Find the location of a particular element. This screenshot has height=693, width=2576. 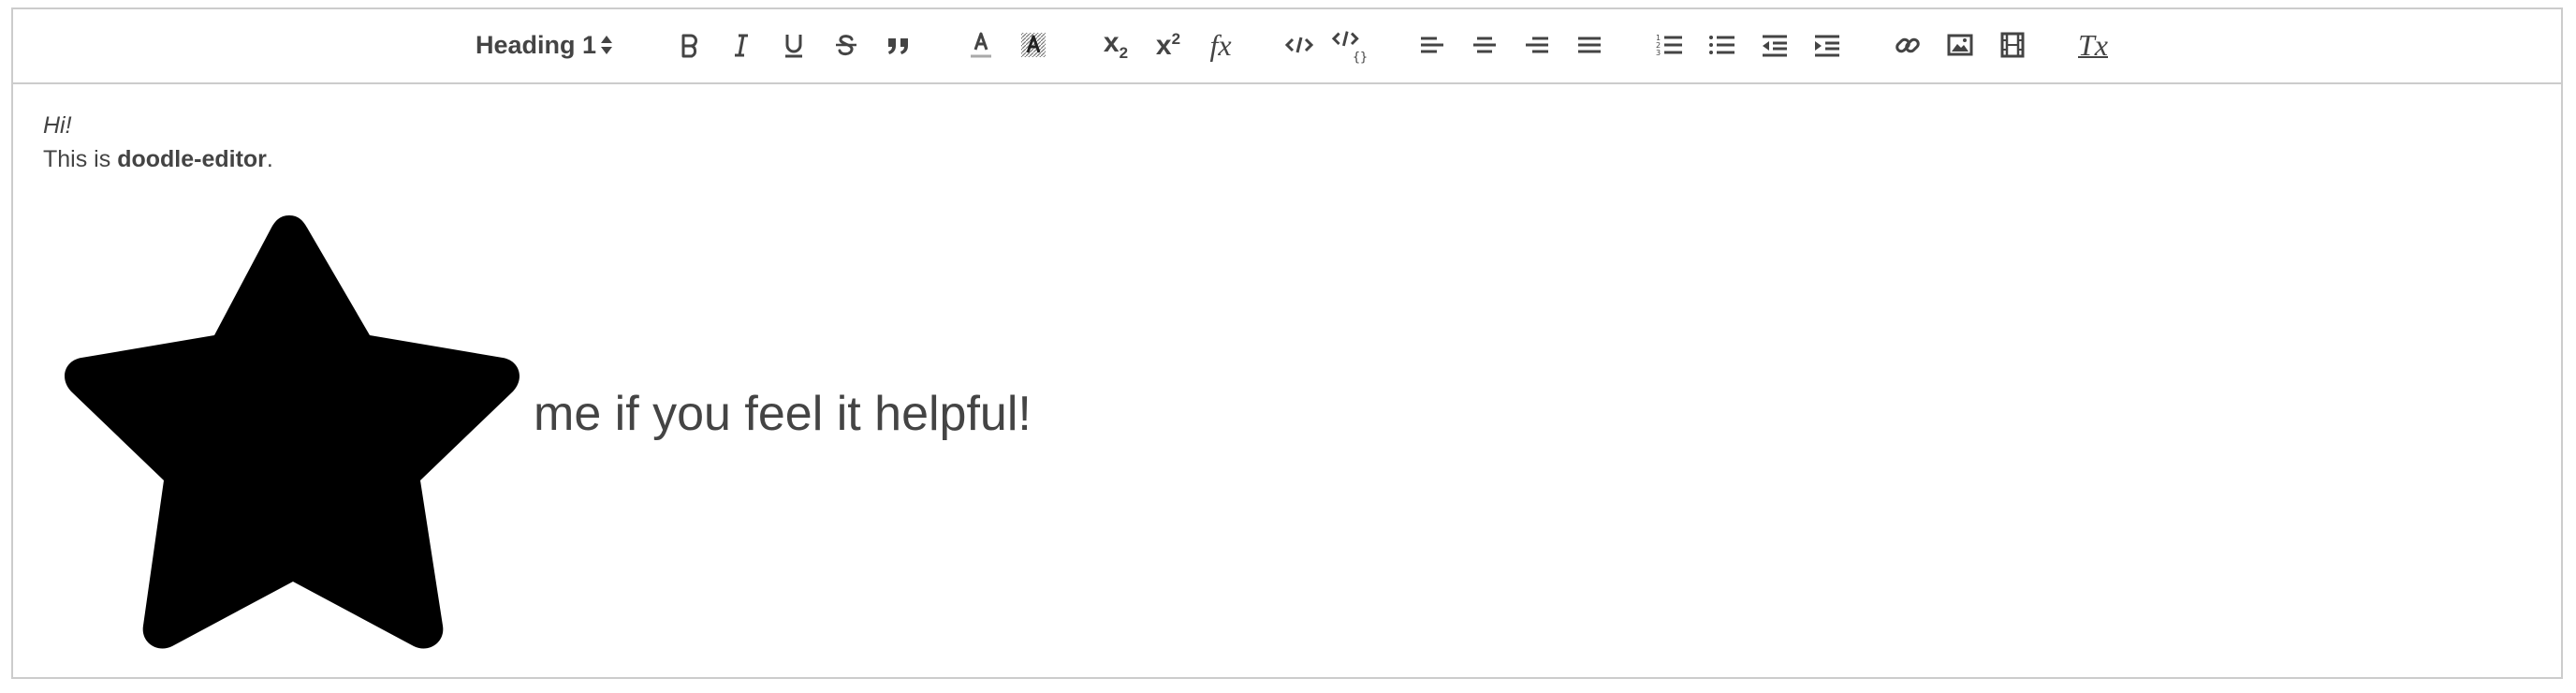

clear-format-icon: Tx is located at coordinates (2093, 45).